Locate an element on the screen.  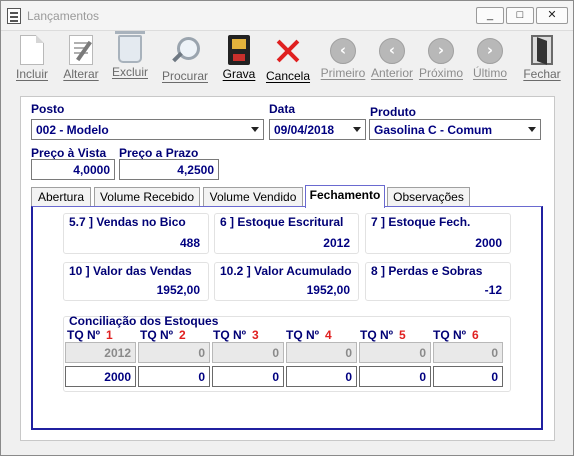
next-arrow-icon: › is located at coordinates (441, 51).